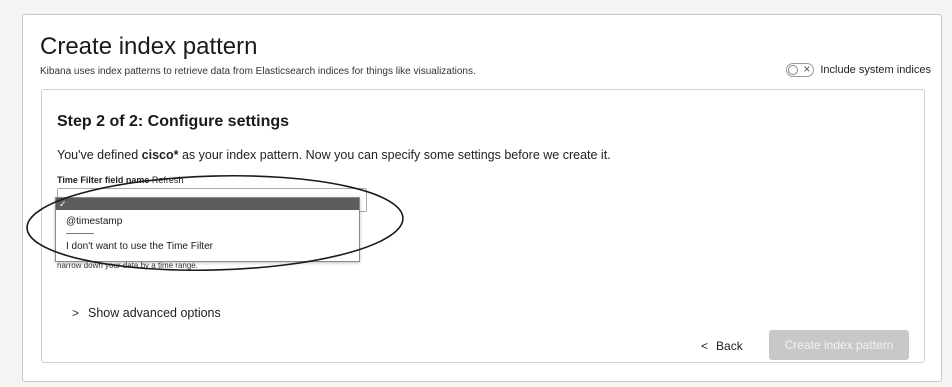 This screenshot has width=952, height=387. I want to click on include-system-indices-label: Include system indices, so click(875, 70).